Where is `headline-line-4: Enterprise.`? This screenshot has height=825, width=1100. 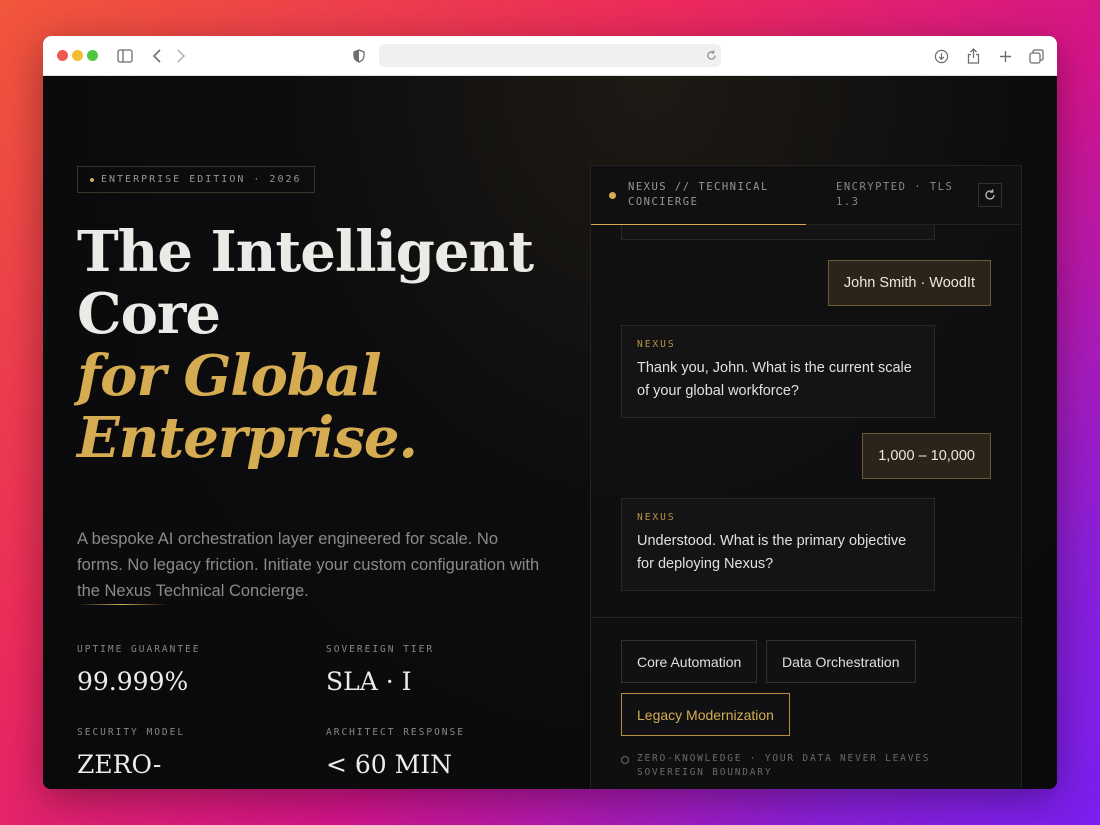 headline-line-4: Enterprise. is located at coordinates (247, 438).